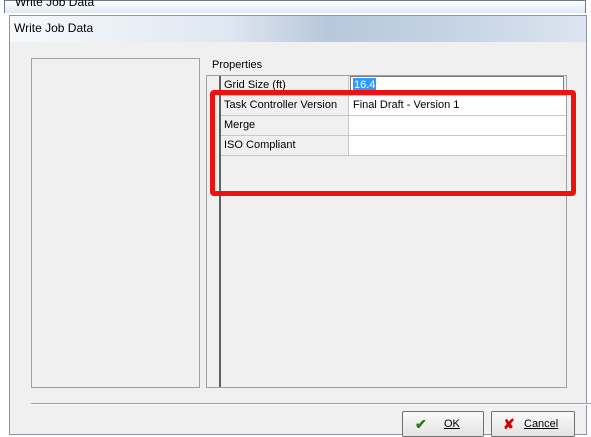 This screenshot has width=591, height=437. Describe the element at coordinates (421, 424) in the screenshot. I see `checkmark-icon: ✔` at that location.